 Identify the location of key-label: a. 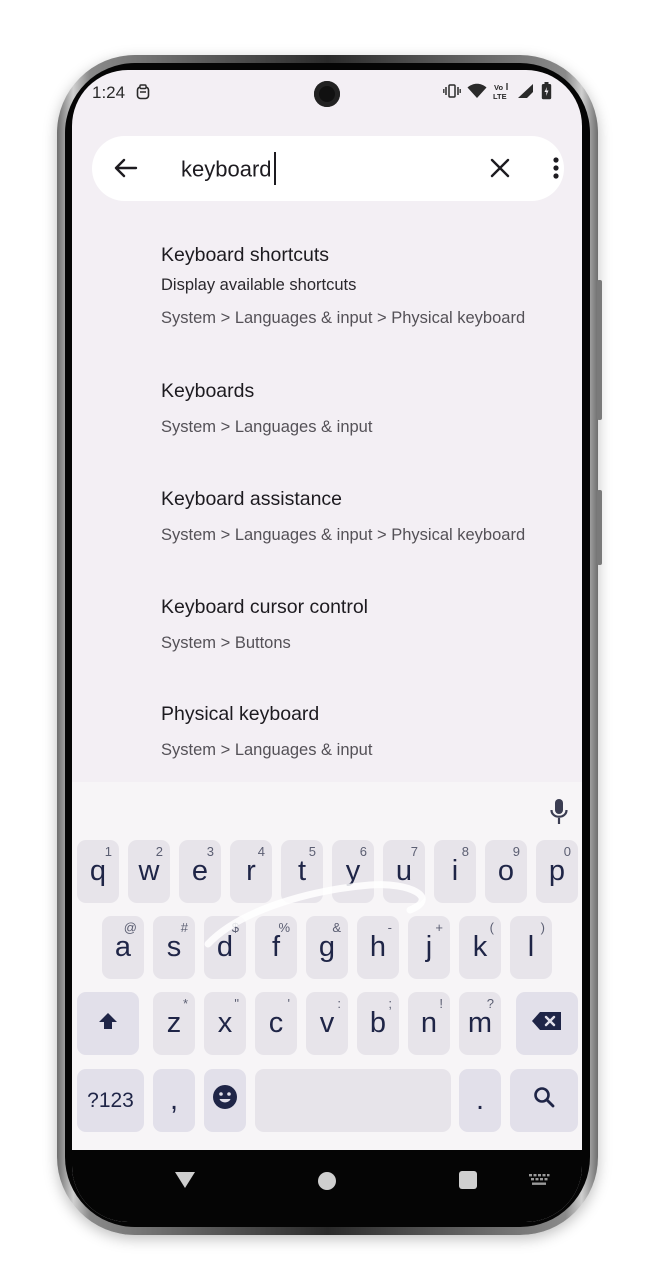
(123, 947).